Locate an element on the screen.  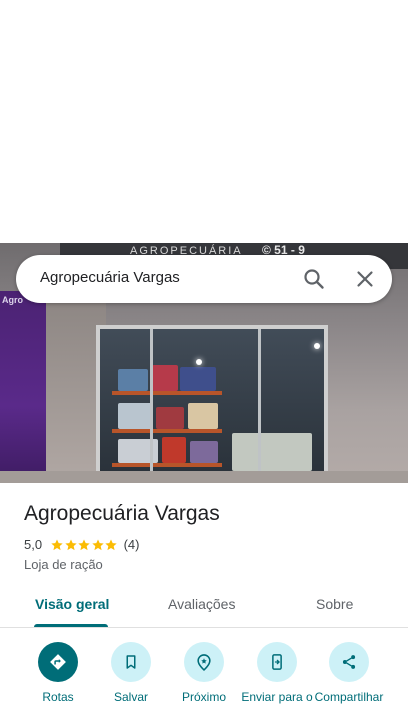
star-rating is located at coordinates (84, 545).